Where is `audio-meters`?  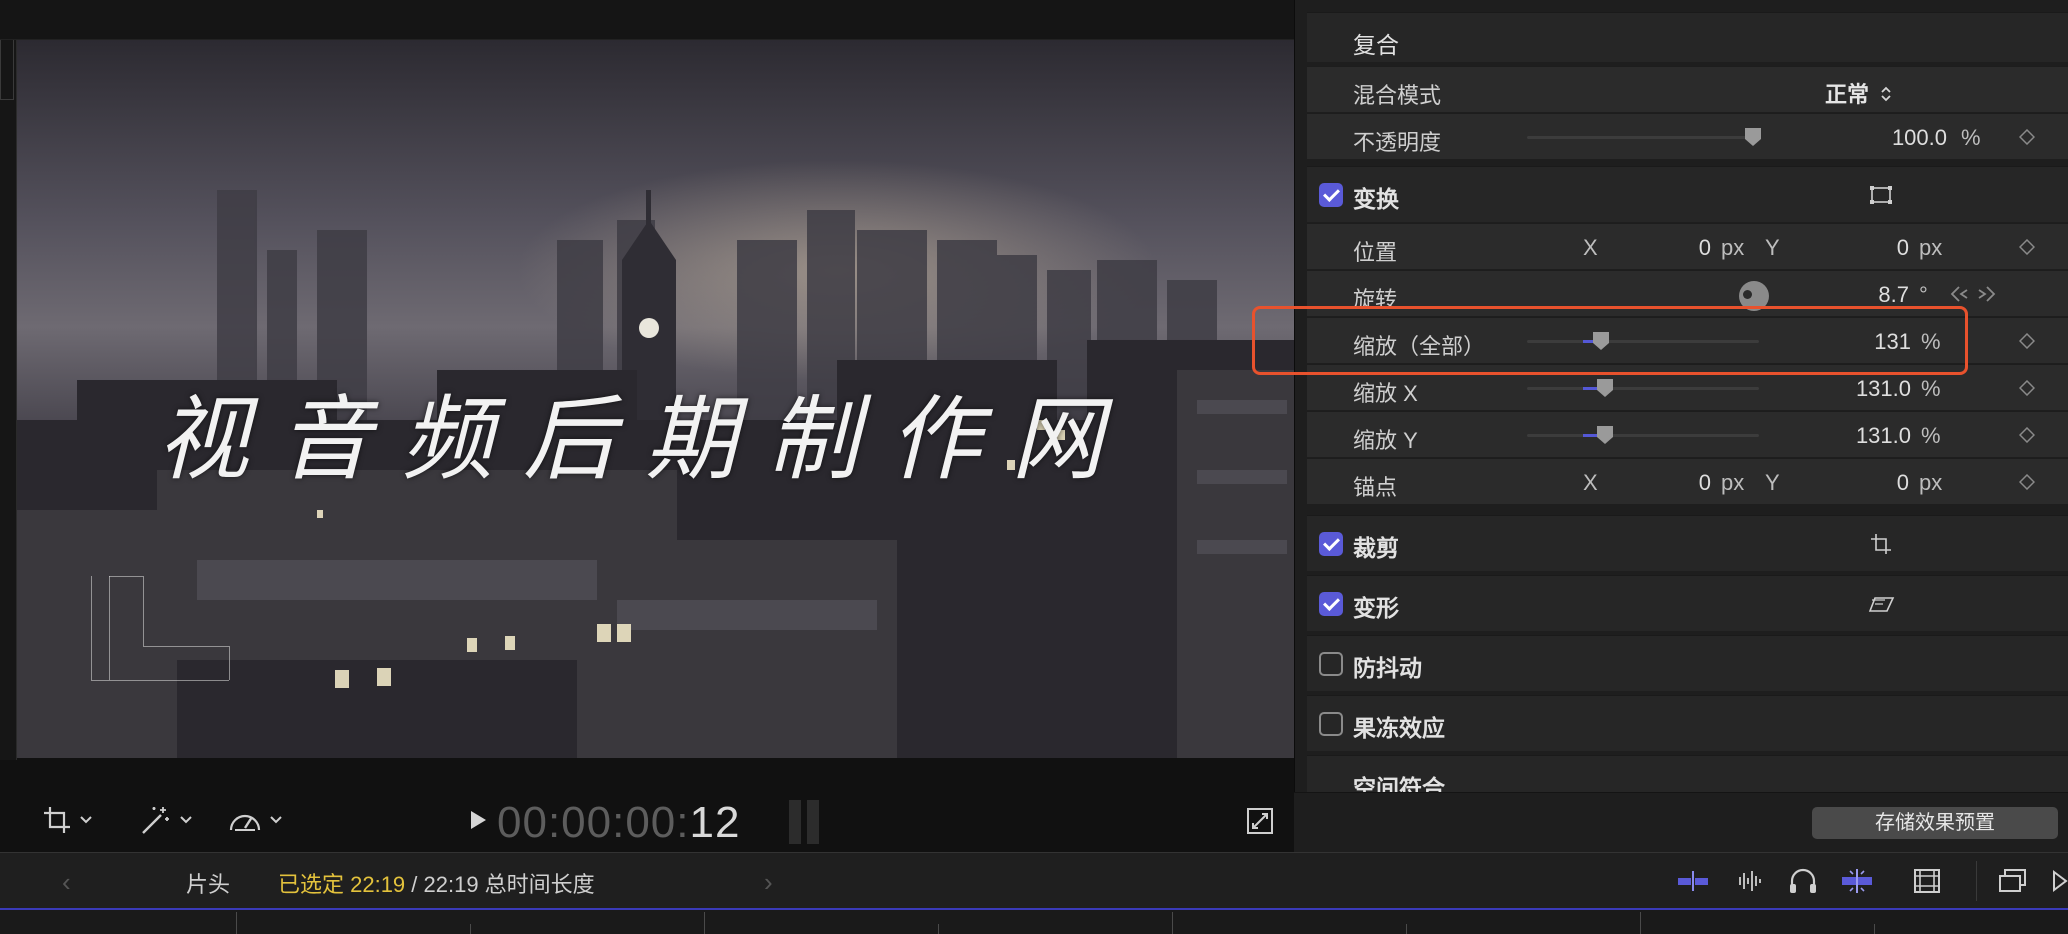 audio-meters is located at coordinates (809, 822).